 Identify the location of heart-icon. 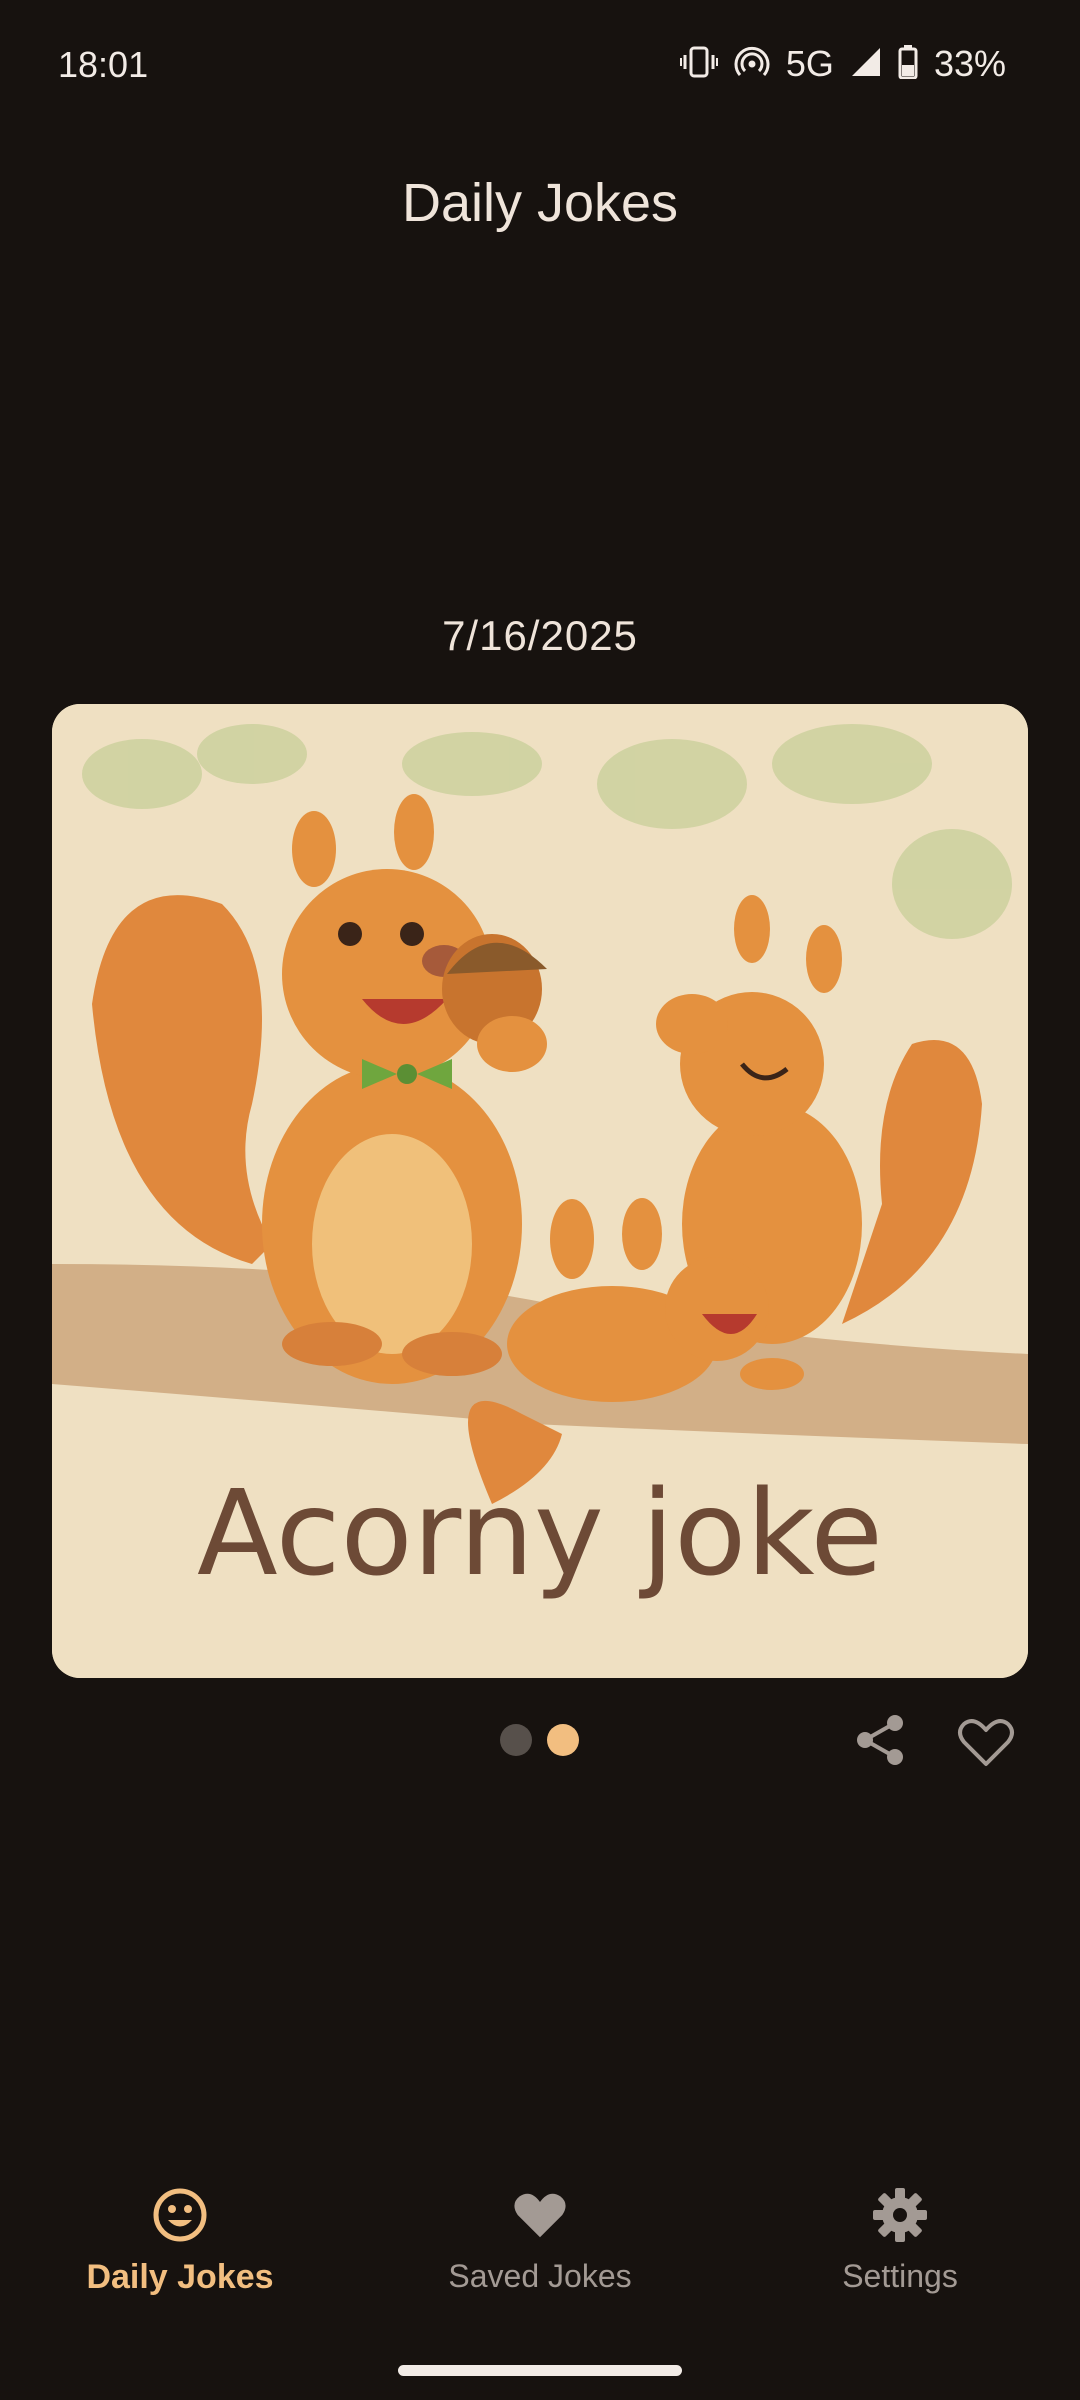
(540, 2215).